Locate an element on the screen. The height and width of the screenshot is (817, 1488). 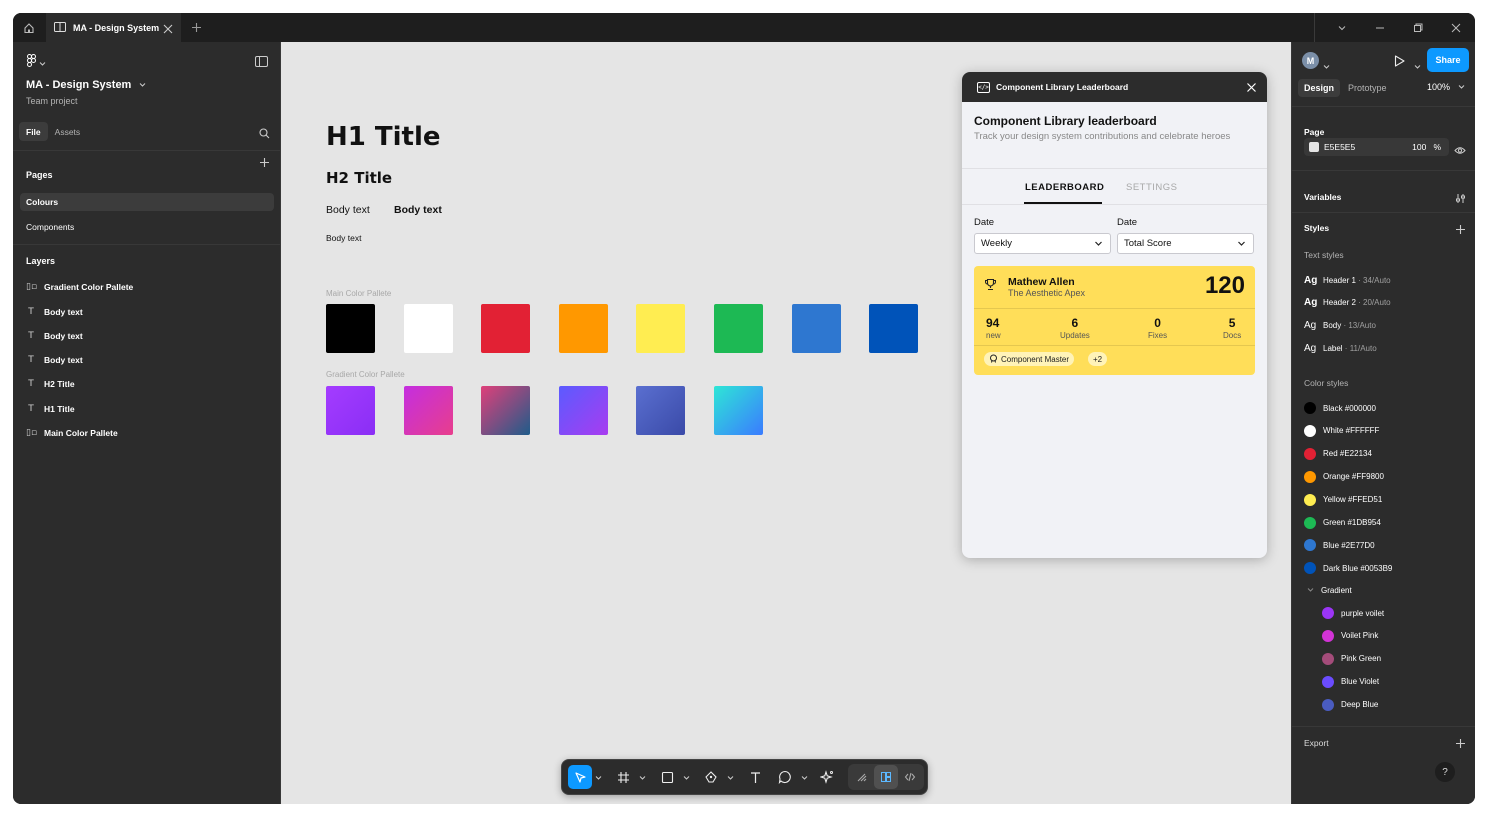
color-style-item: Yellow #FFED51 is located at coordinates (1343, 500).